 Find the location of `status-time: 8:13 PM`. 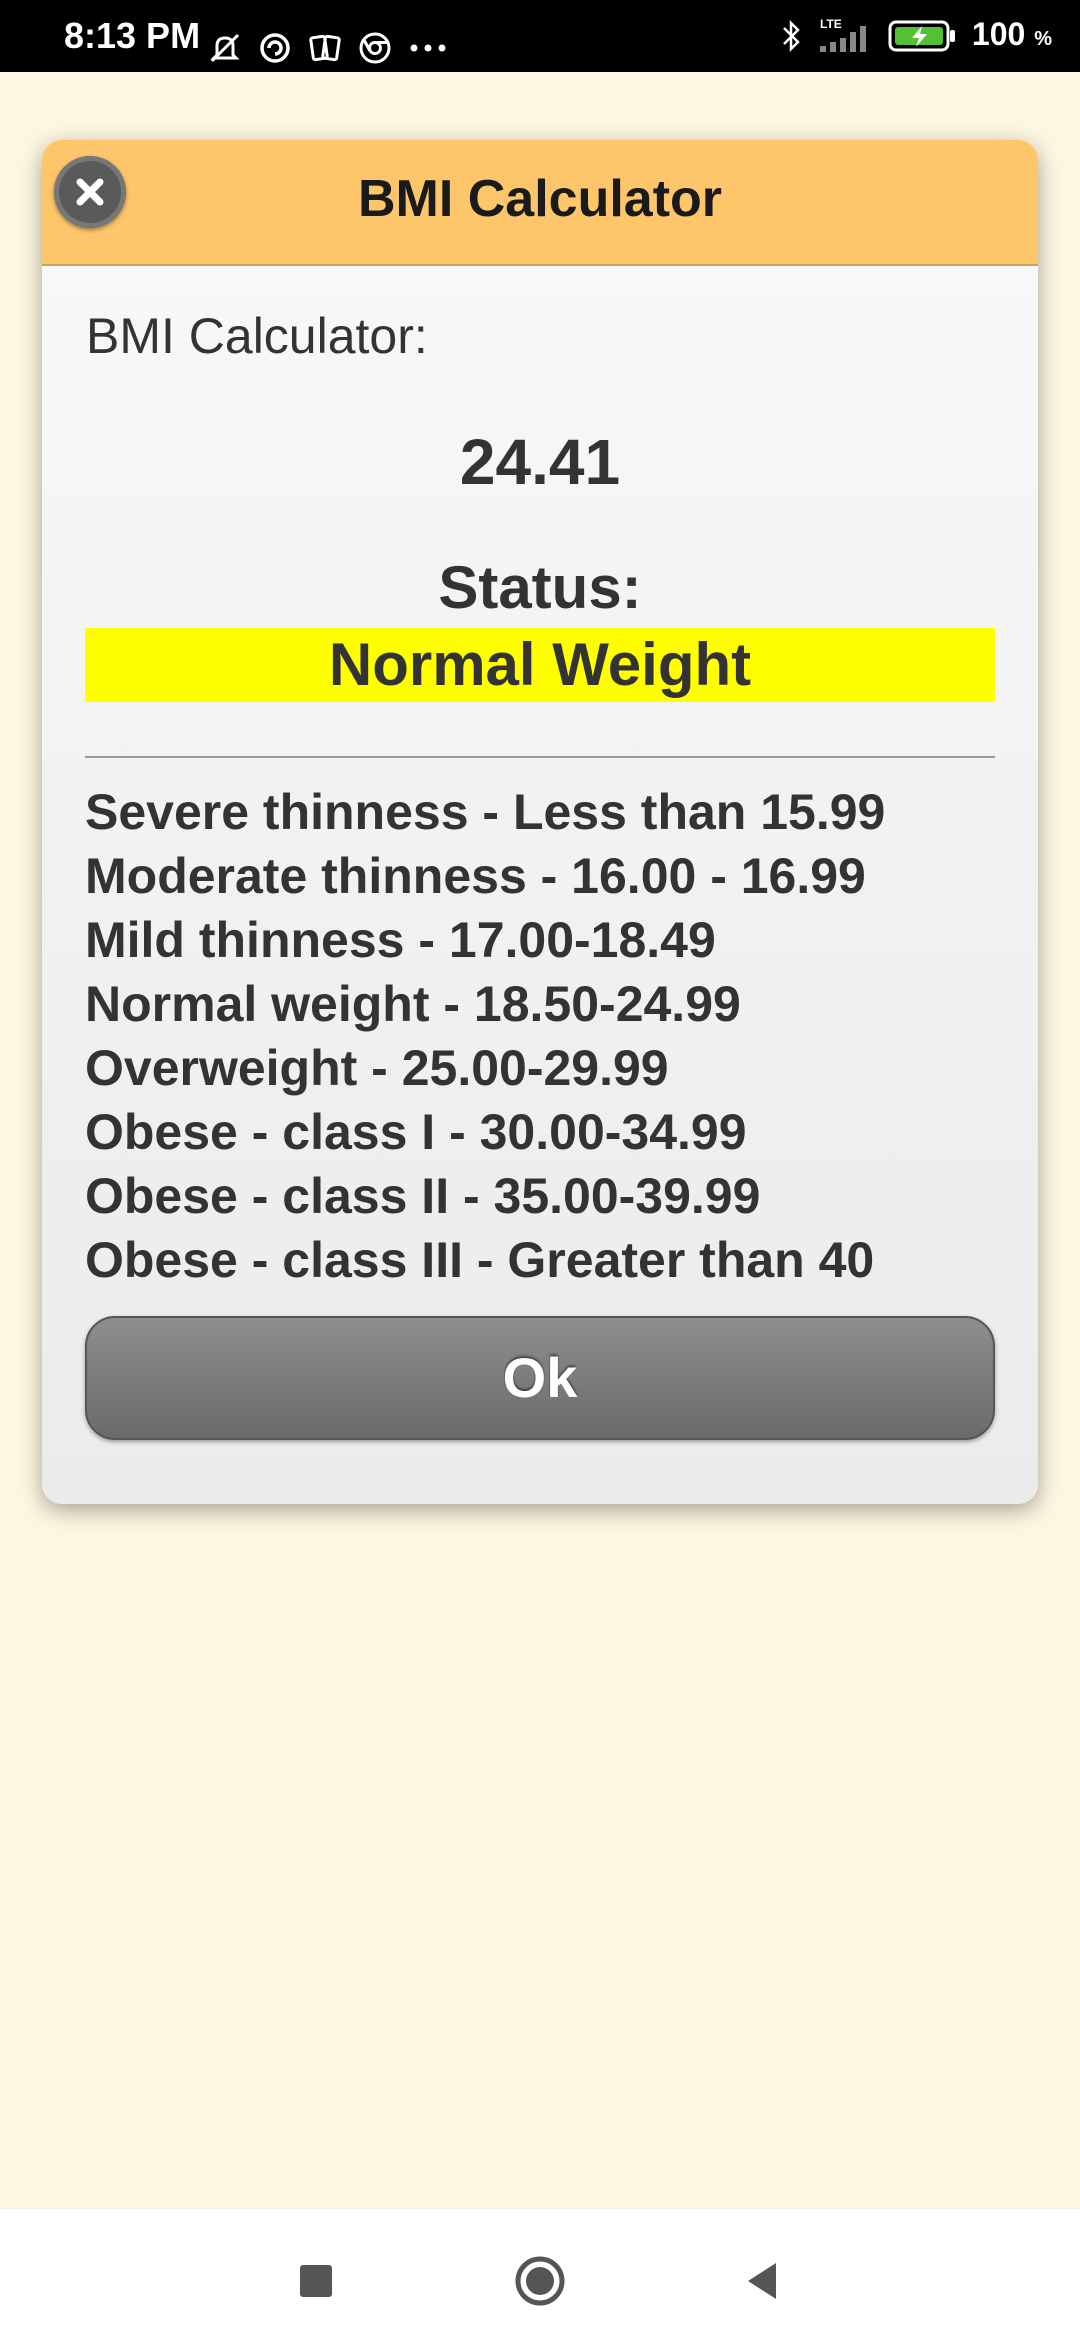

status-time: 8:13 PM is located at coordinates (132, 35).